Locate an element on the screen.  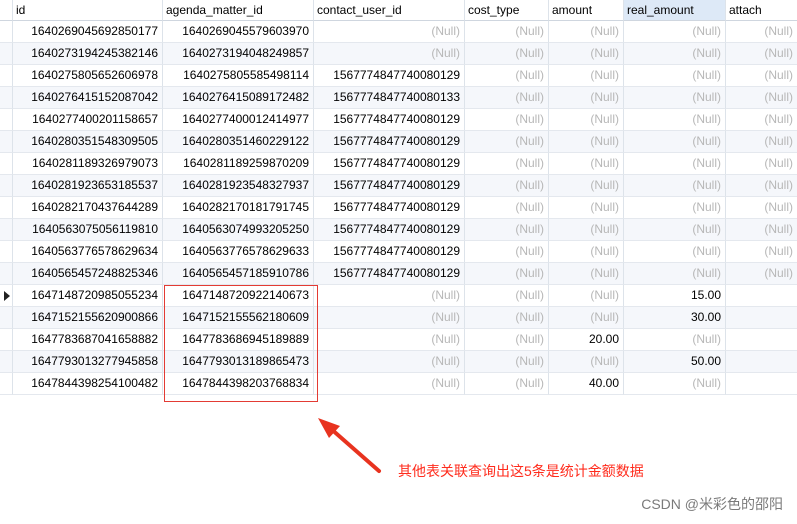
watermark: CSDN @米彩色的邵阳 is located at coordinates (712, 504).